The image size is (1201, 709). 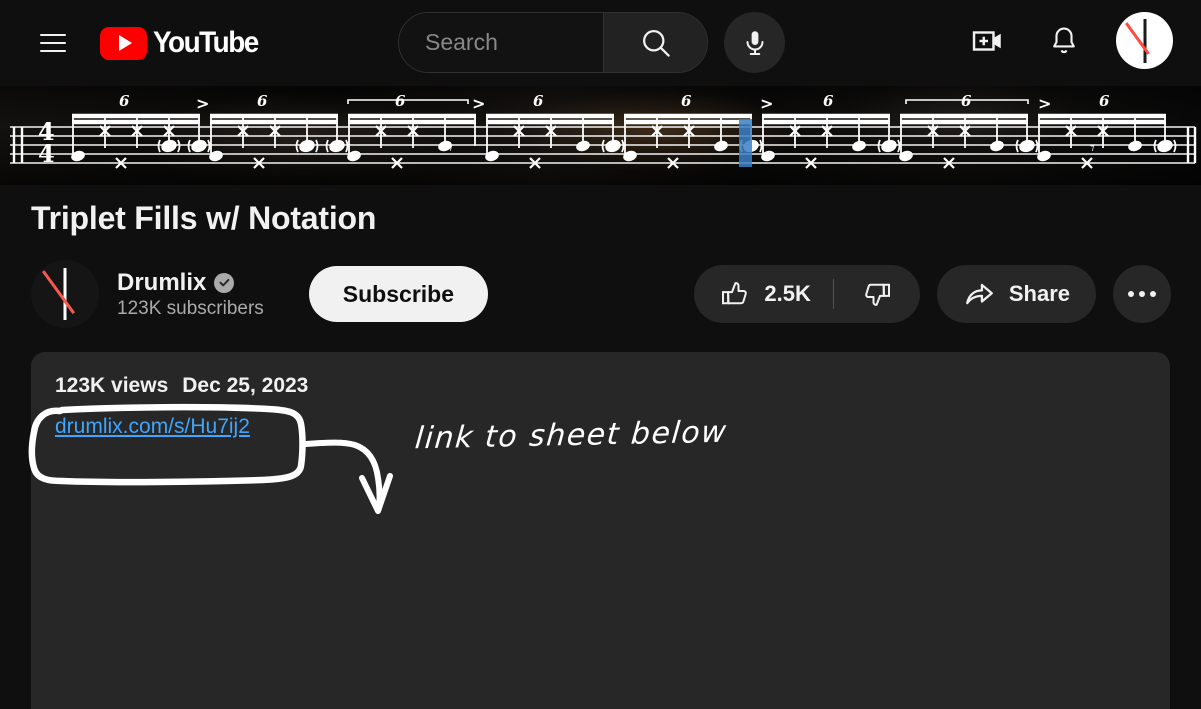 I want to click on masthead-right-group, so click(x=1068, y=40).